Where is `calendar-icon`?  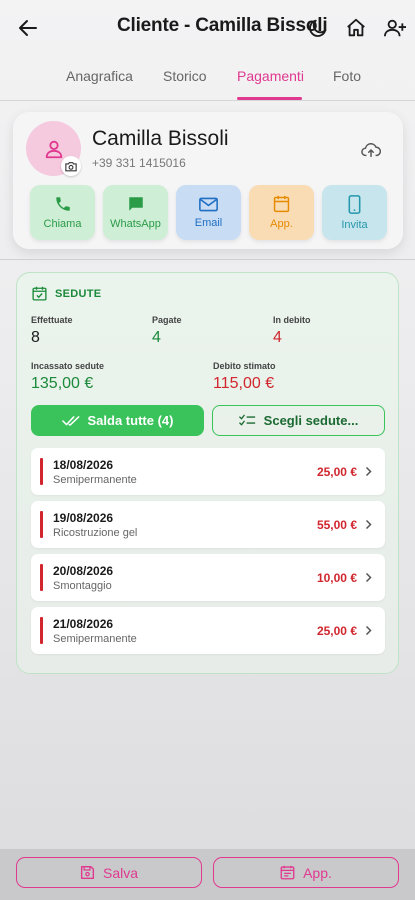 calendar-icon is located at coordinates (281, 204).